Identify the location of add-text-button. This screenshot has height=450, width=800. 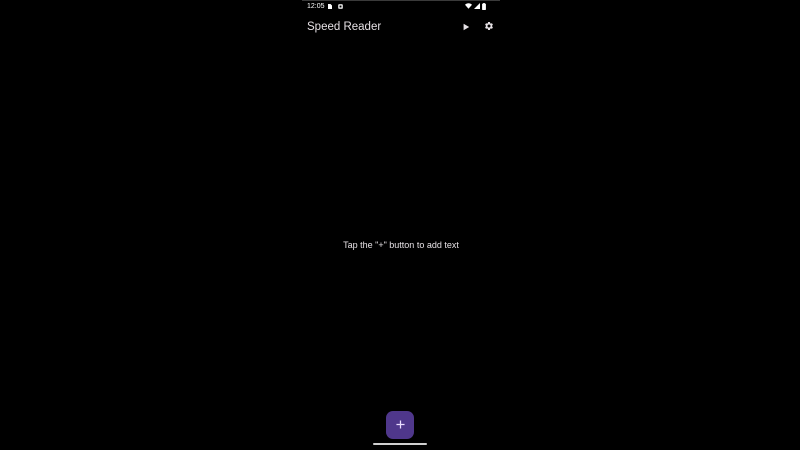
(400, 425).